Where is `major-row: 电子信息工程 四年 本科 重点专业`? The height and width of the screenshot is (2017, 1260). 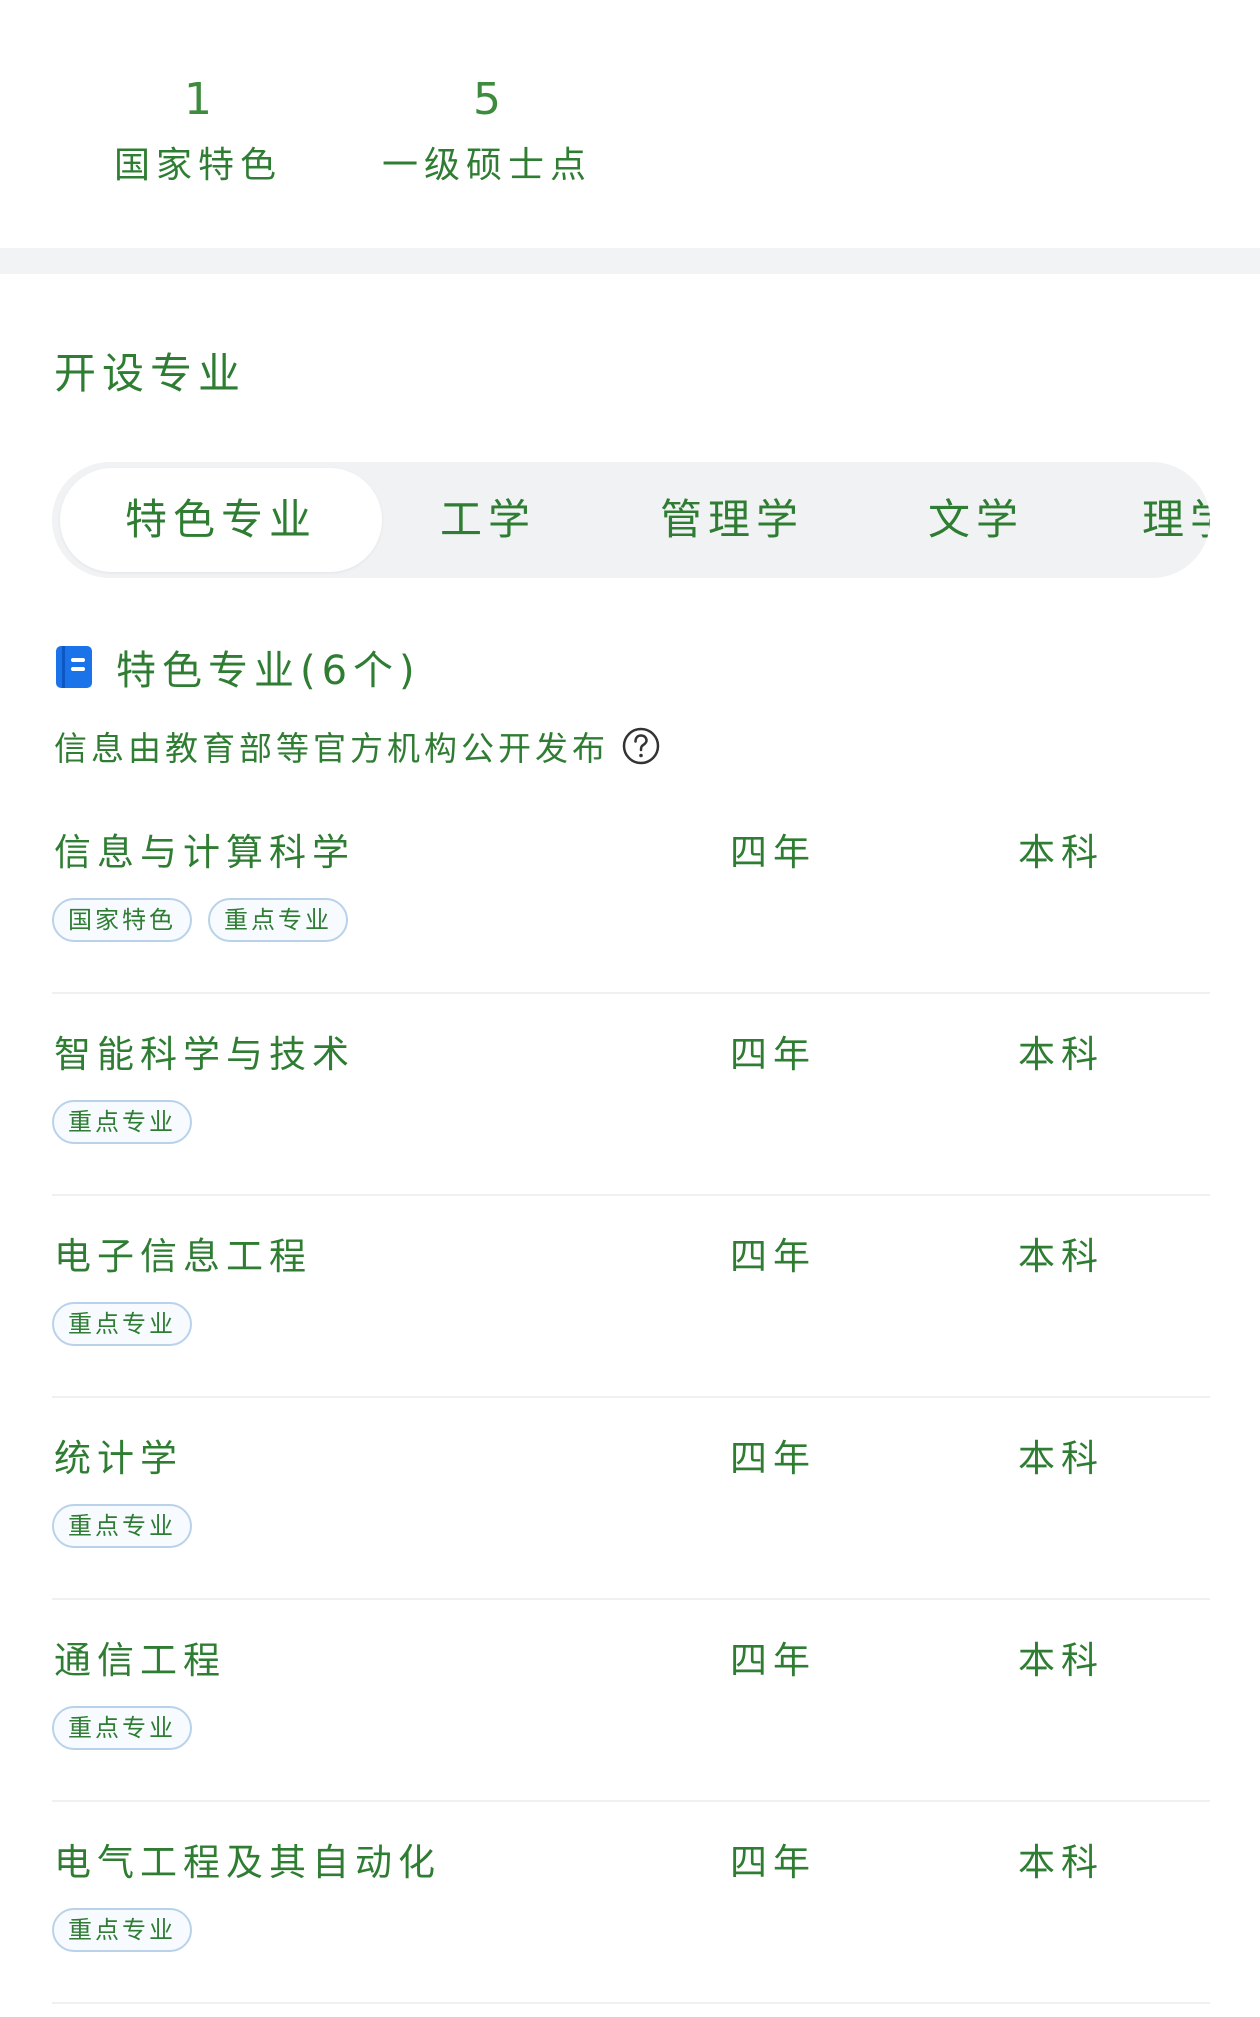 major-row: 电子信息工程 四年 本科 重点专业 is located at coordinates (631, 1296).